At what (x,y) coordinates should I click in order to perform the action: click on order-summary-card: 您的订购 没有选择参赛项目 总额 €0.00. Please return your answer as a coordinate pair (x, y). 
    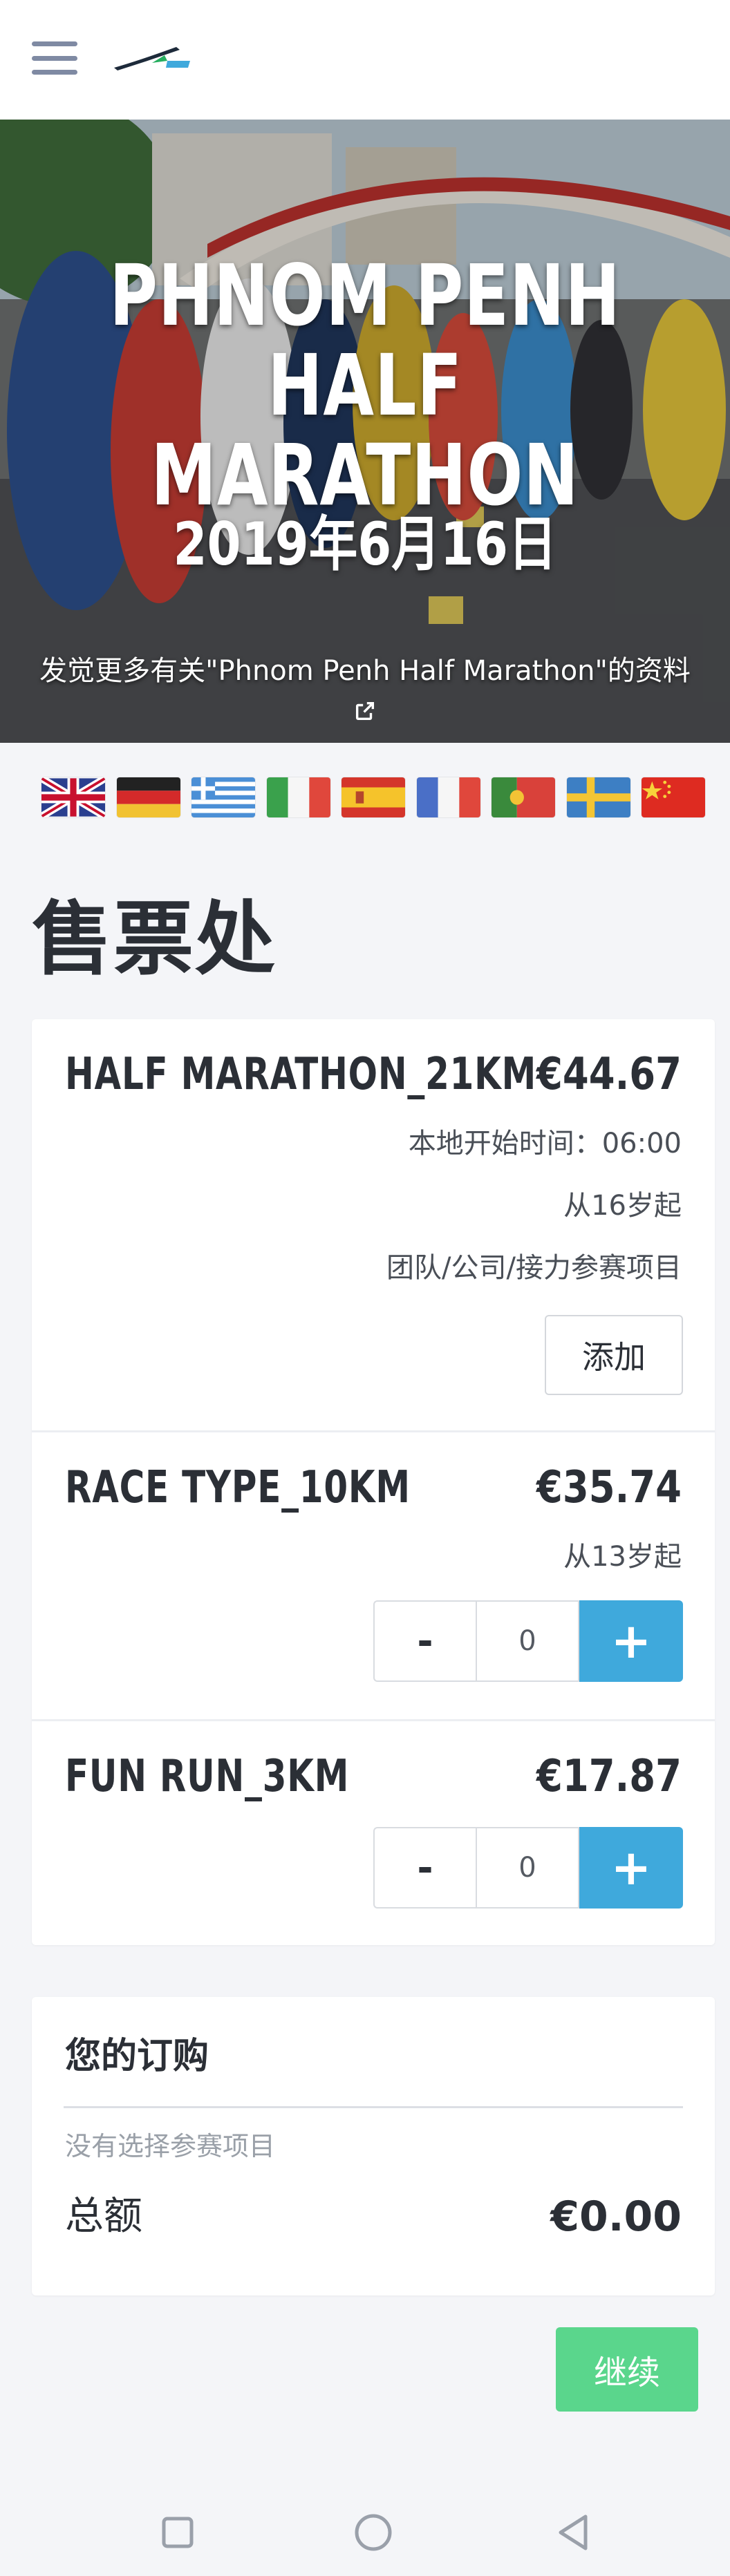
    Looking at the image, I should click on (373, 2146).